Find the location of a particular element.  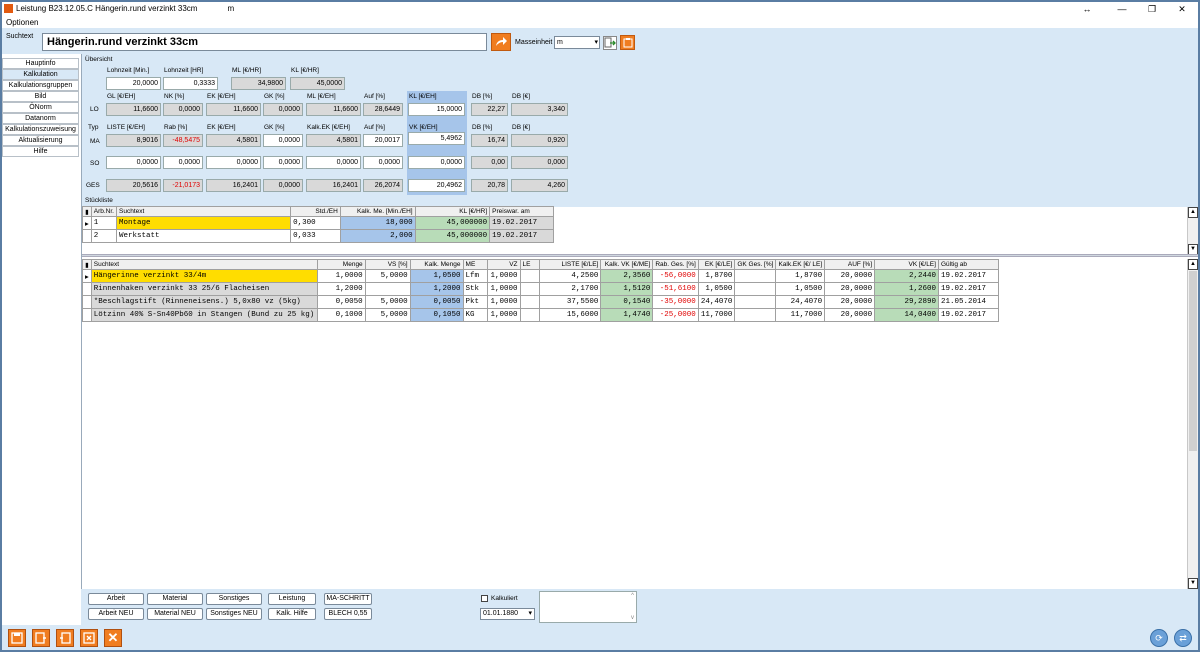

cell: 0,300 is located at coordinates (315, 223).